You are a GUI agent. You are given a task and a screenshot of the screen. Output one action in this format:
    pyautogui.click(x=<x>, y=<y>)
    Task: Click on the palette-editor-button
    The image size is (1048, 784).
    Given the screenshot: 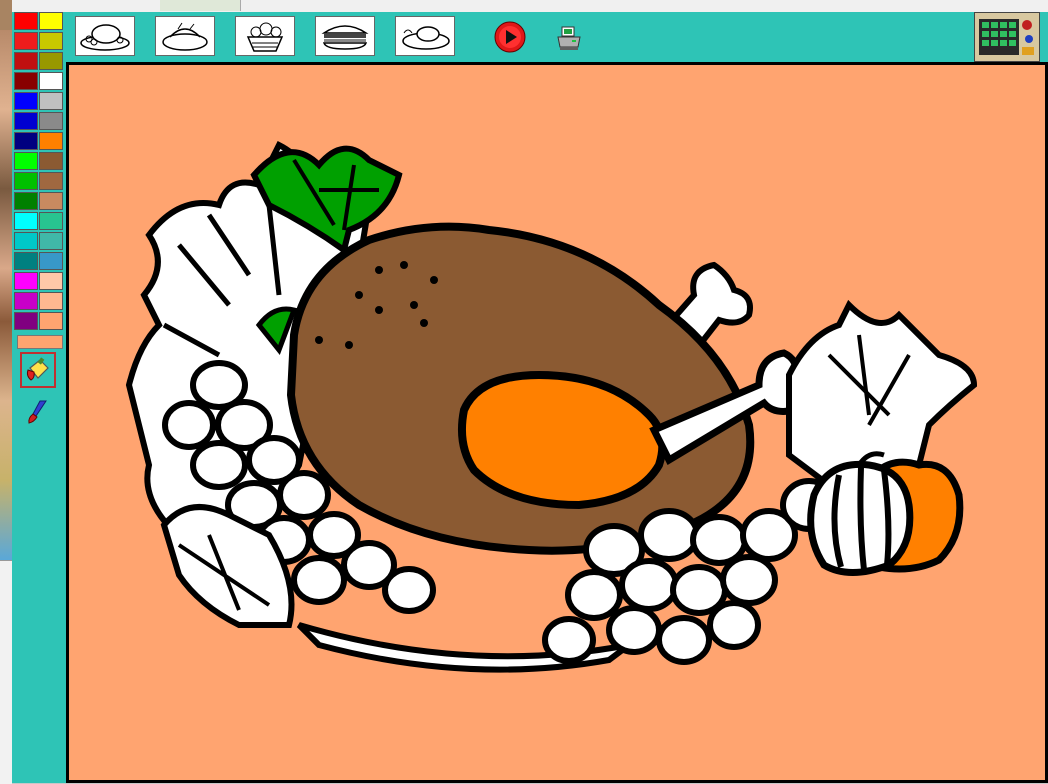 What is the action you would take?
    pyautogui.click(x=1007, y=37)
    